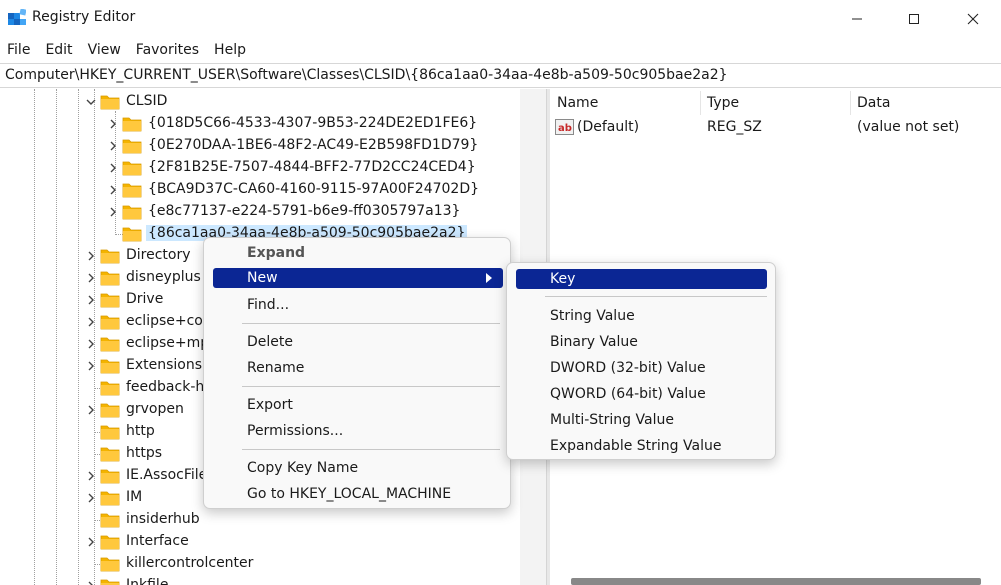 The width and height of the screenshot is (1001, 585). Describe the element at coordinates (594, 342) in the screenshot. I see `submenu-item-binary-value: Binary Value` at that location.